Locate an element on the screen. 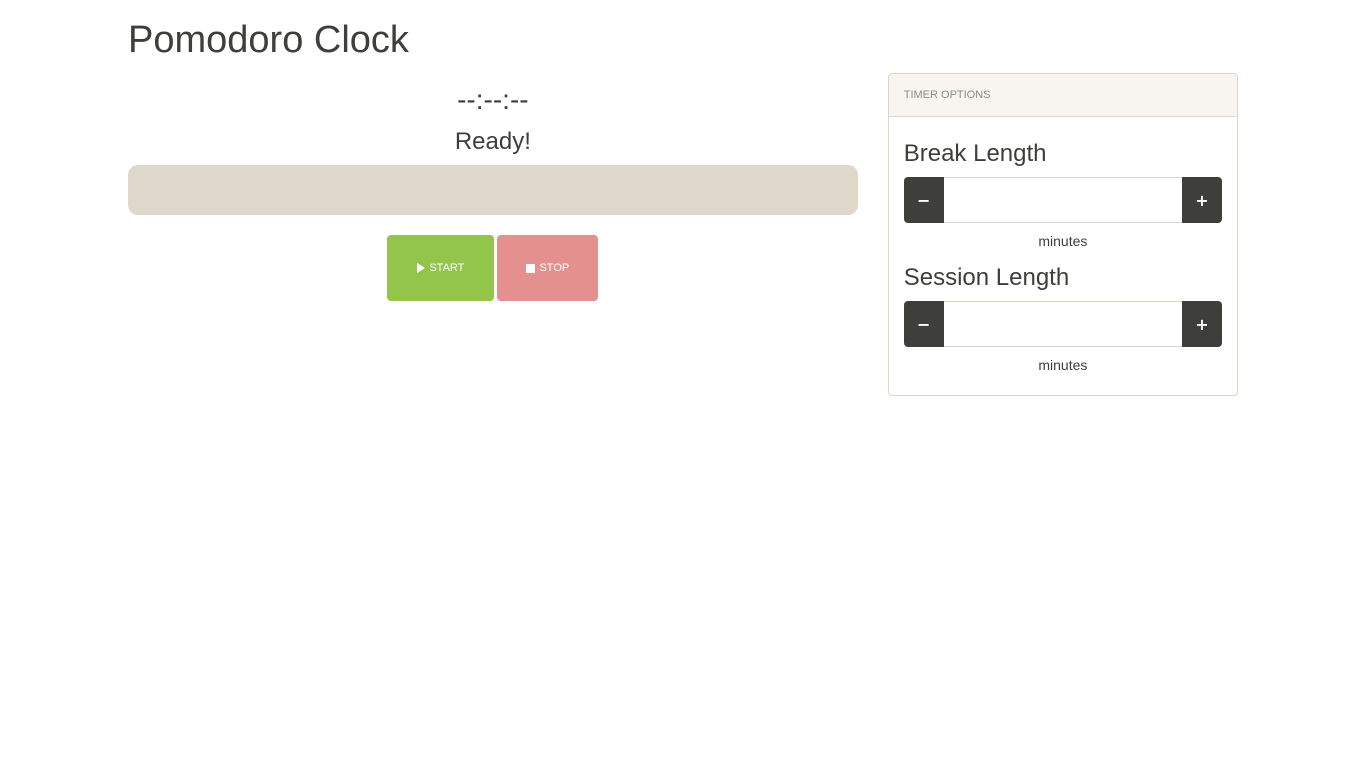  stop-button-label: STOP is located at coordinates (554, 268).